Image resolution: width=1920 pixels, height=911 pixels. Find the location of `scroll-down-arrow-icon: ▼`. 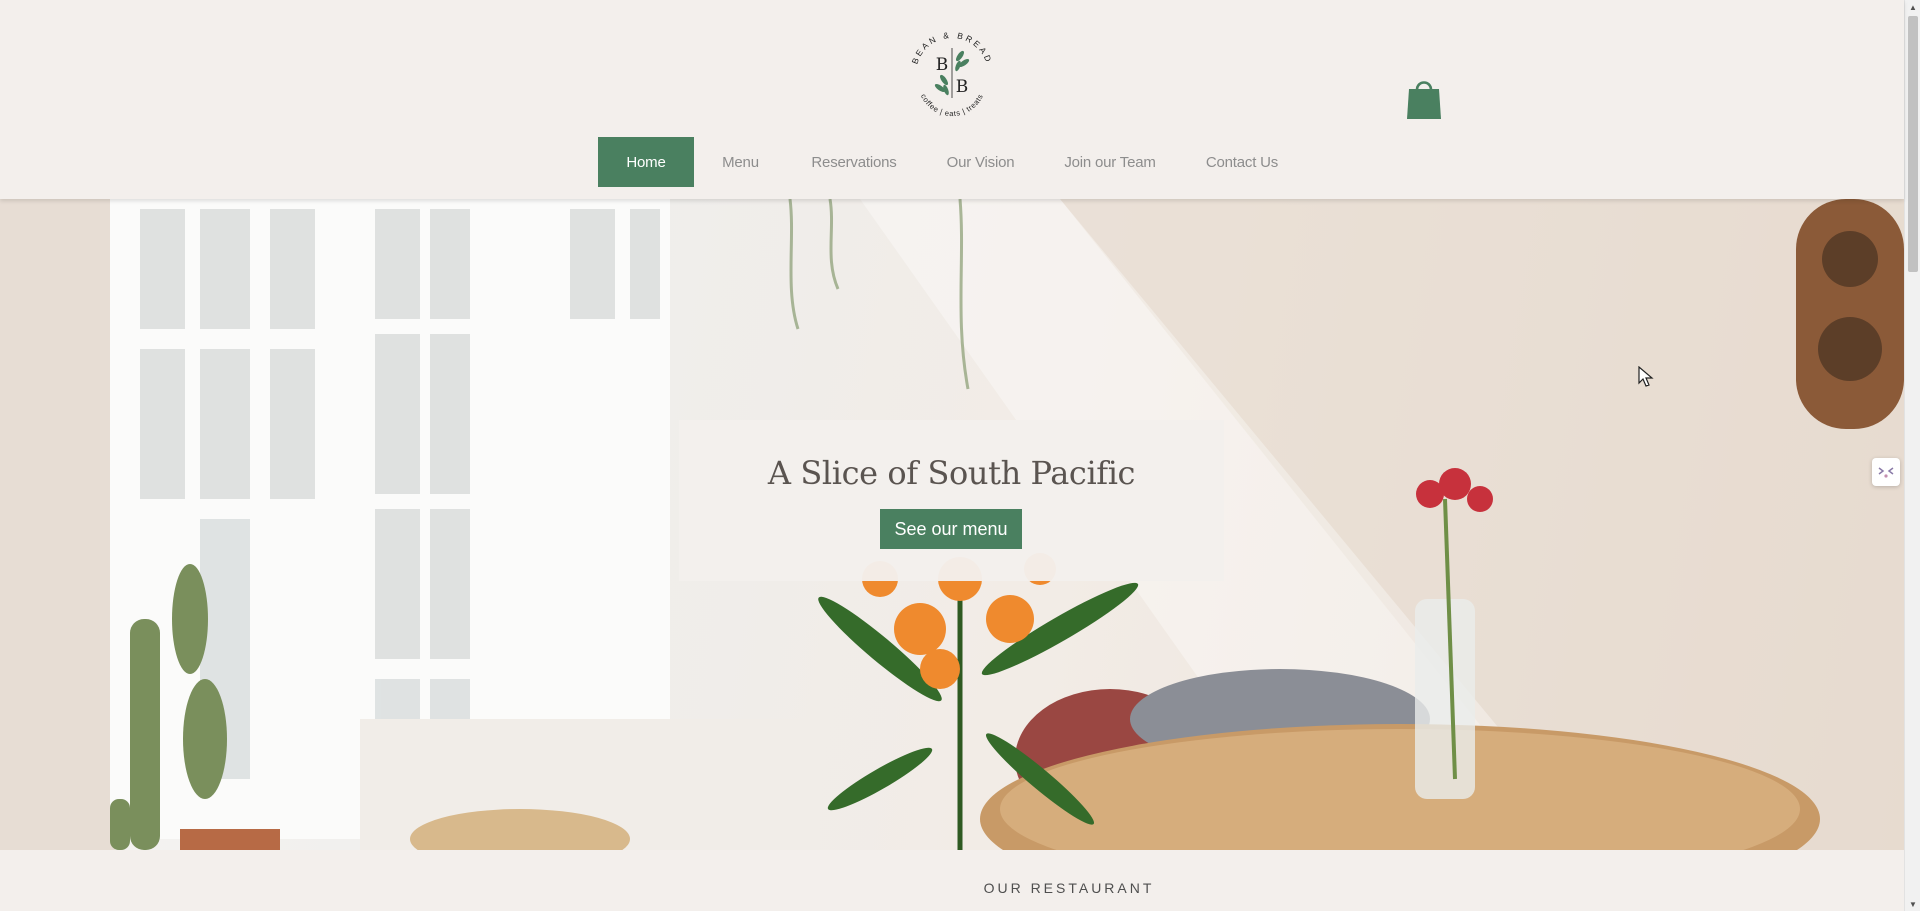

scroll-down-arrow-icon: ▼ is located at coordinates (1912, 904).